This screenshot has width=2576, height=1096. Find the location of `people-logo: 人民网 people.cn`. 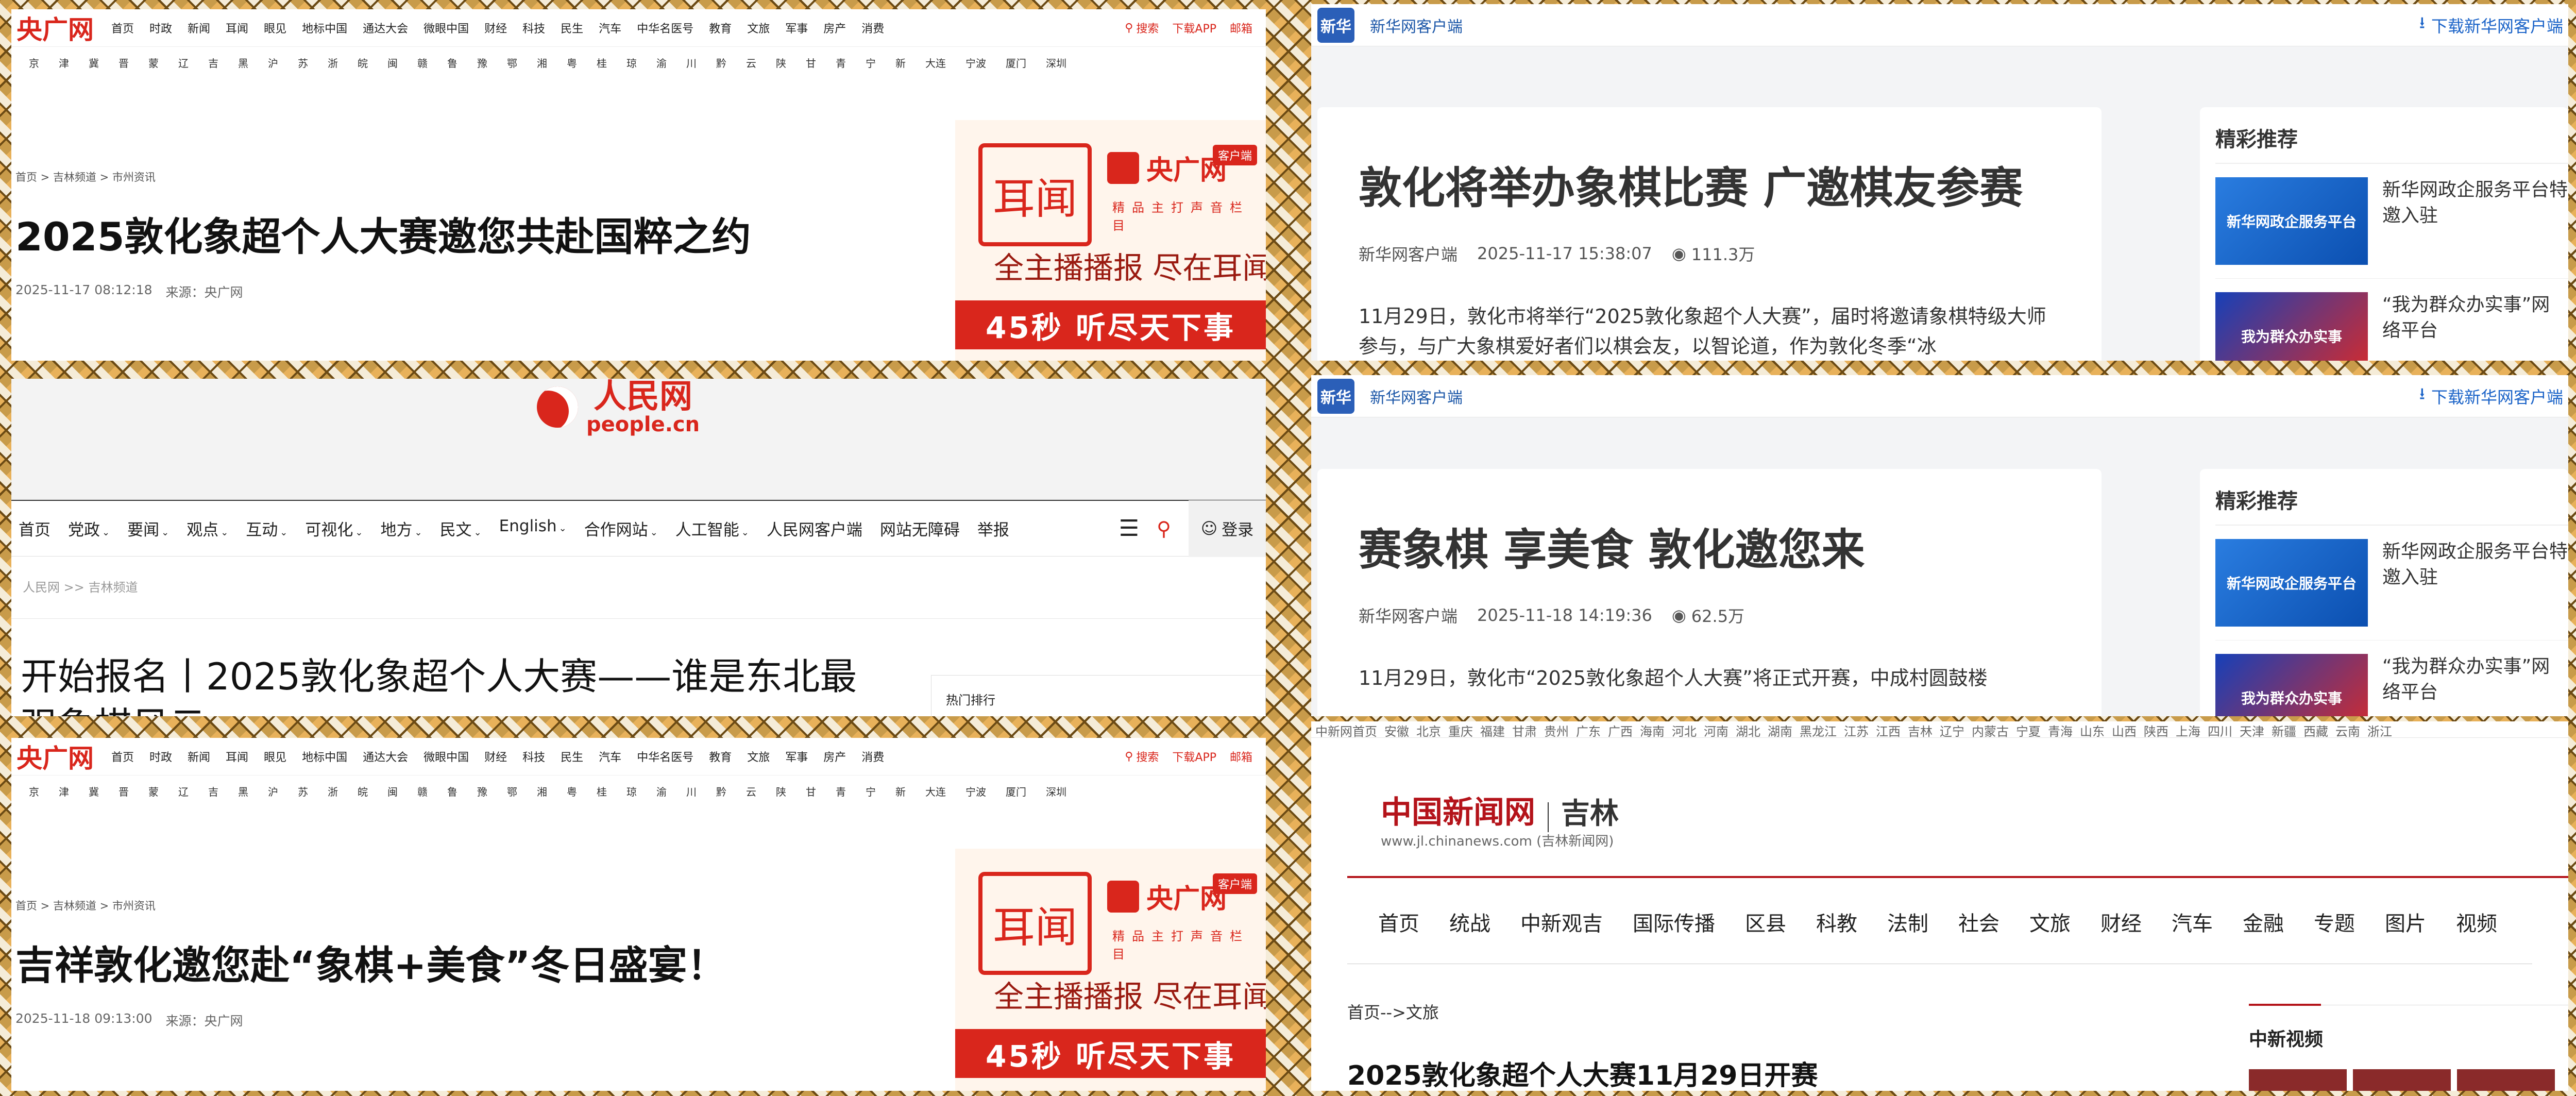

people-logo: 人民网 people.cn is located at coordinates (619, 407).